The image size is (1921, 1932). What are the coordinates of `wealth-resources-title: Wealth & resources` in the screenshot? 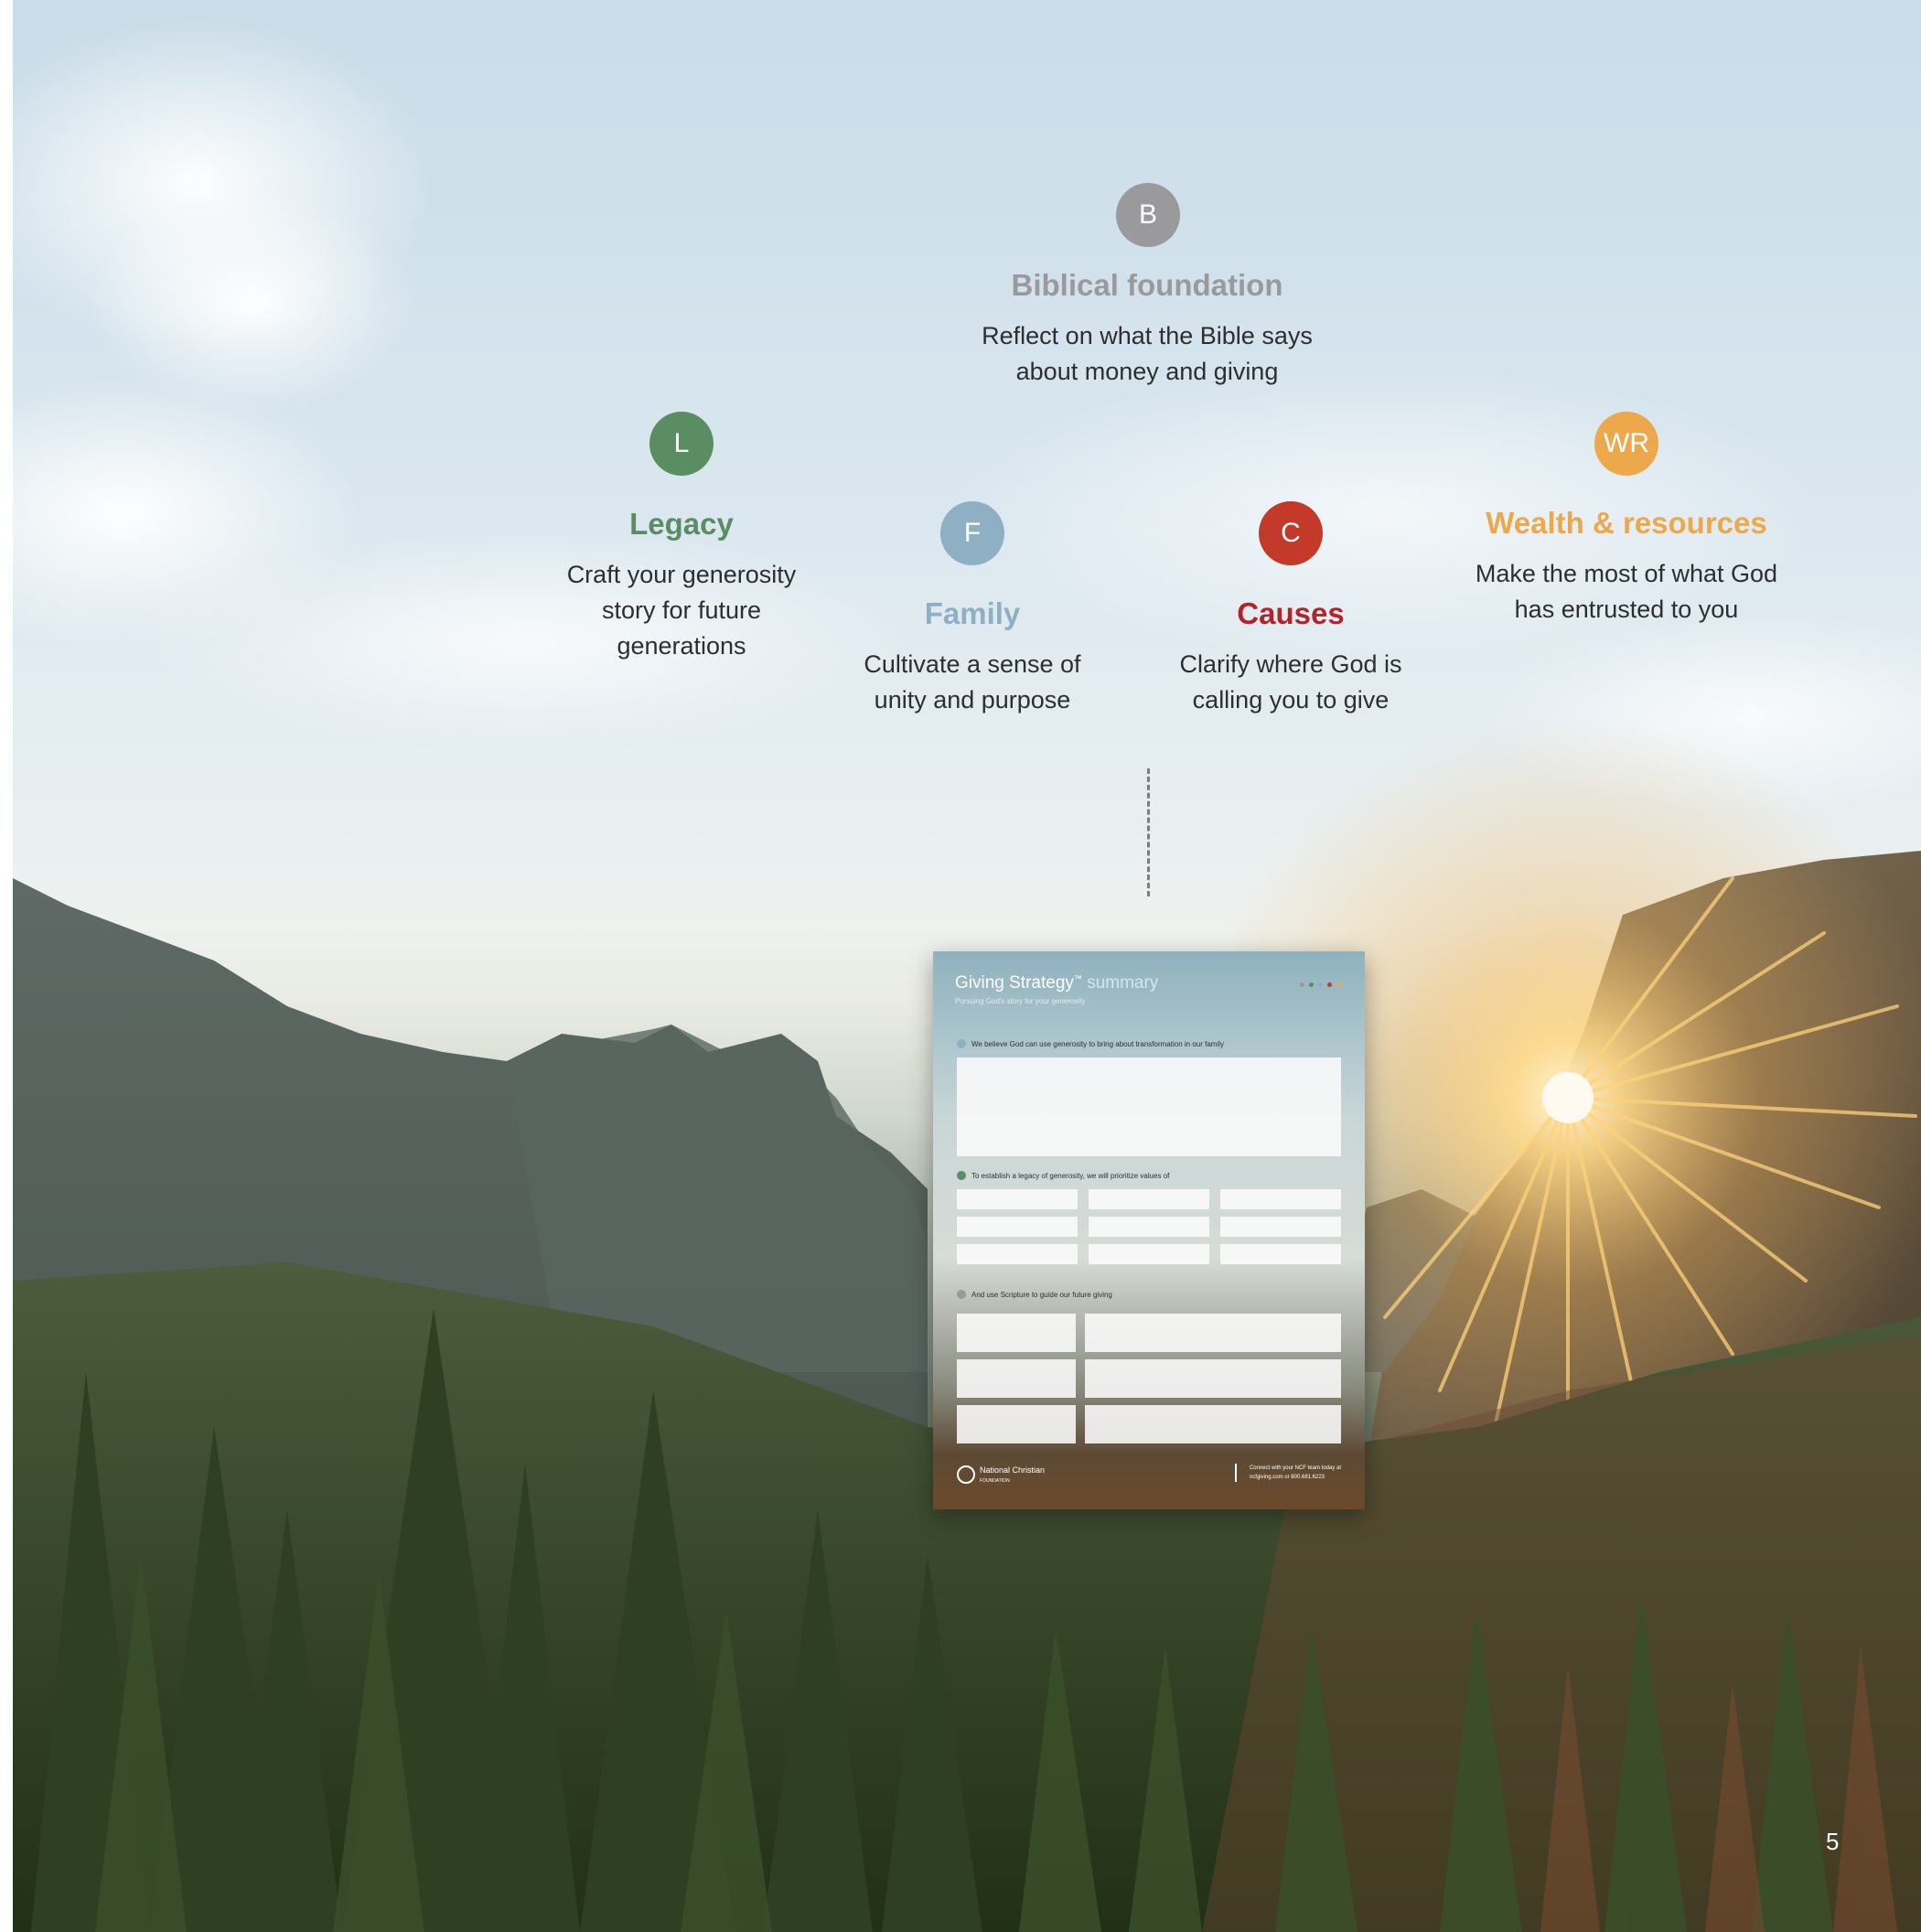 It's located at (1626, 523).